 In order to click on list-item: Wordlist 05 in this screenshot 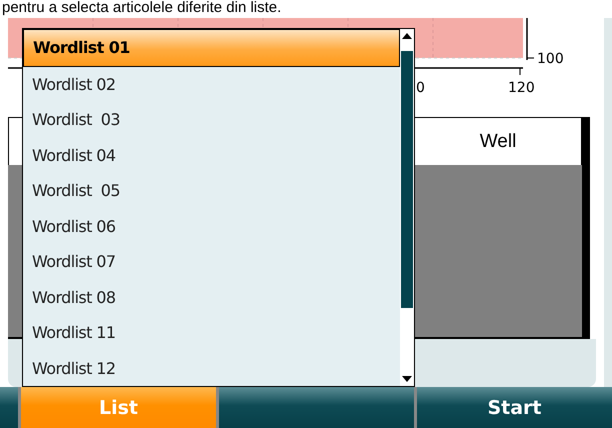, I will do `click(211, 190)`.